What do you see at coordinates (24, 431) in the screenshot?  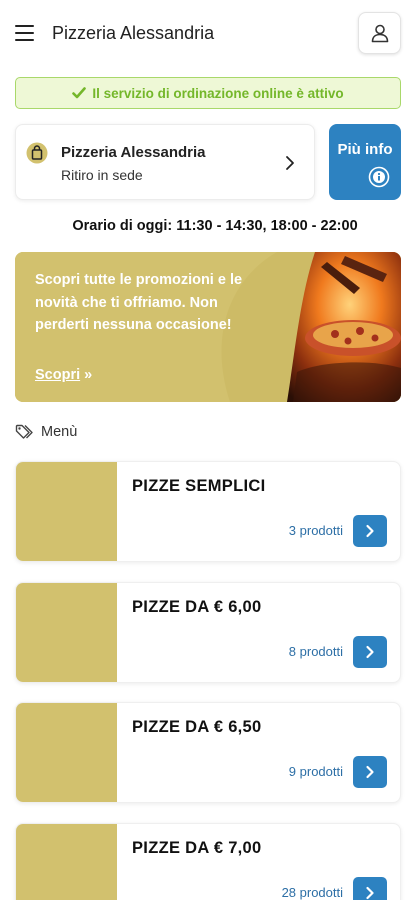 I see `tags-icon` at bounding box center [24, 431].